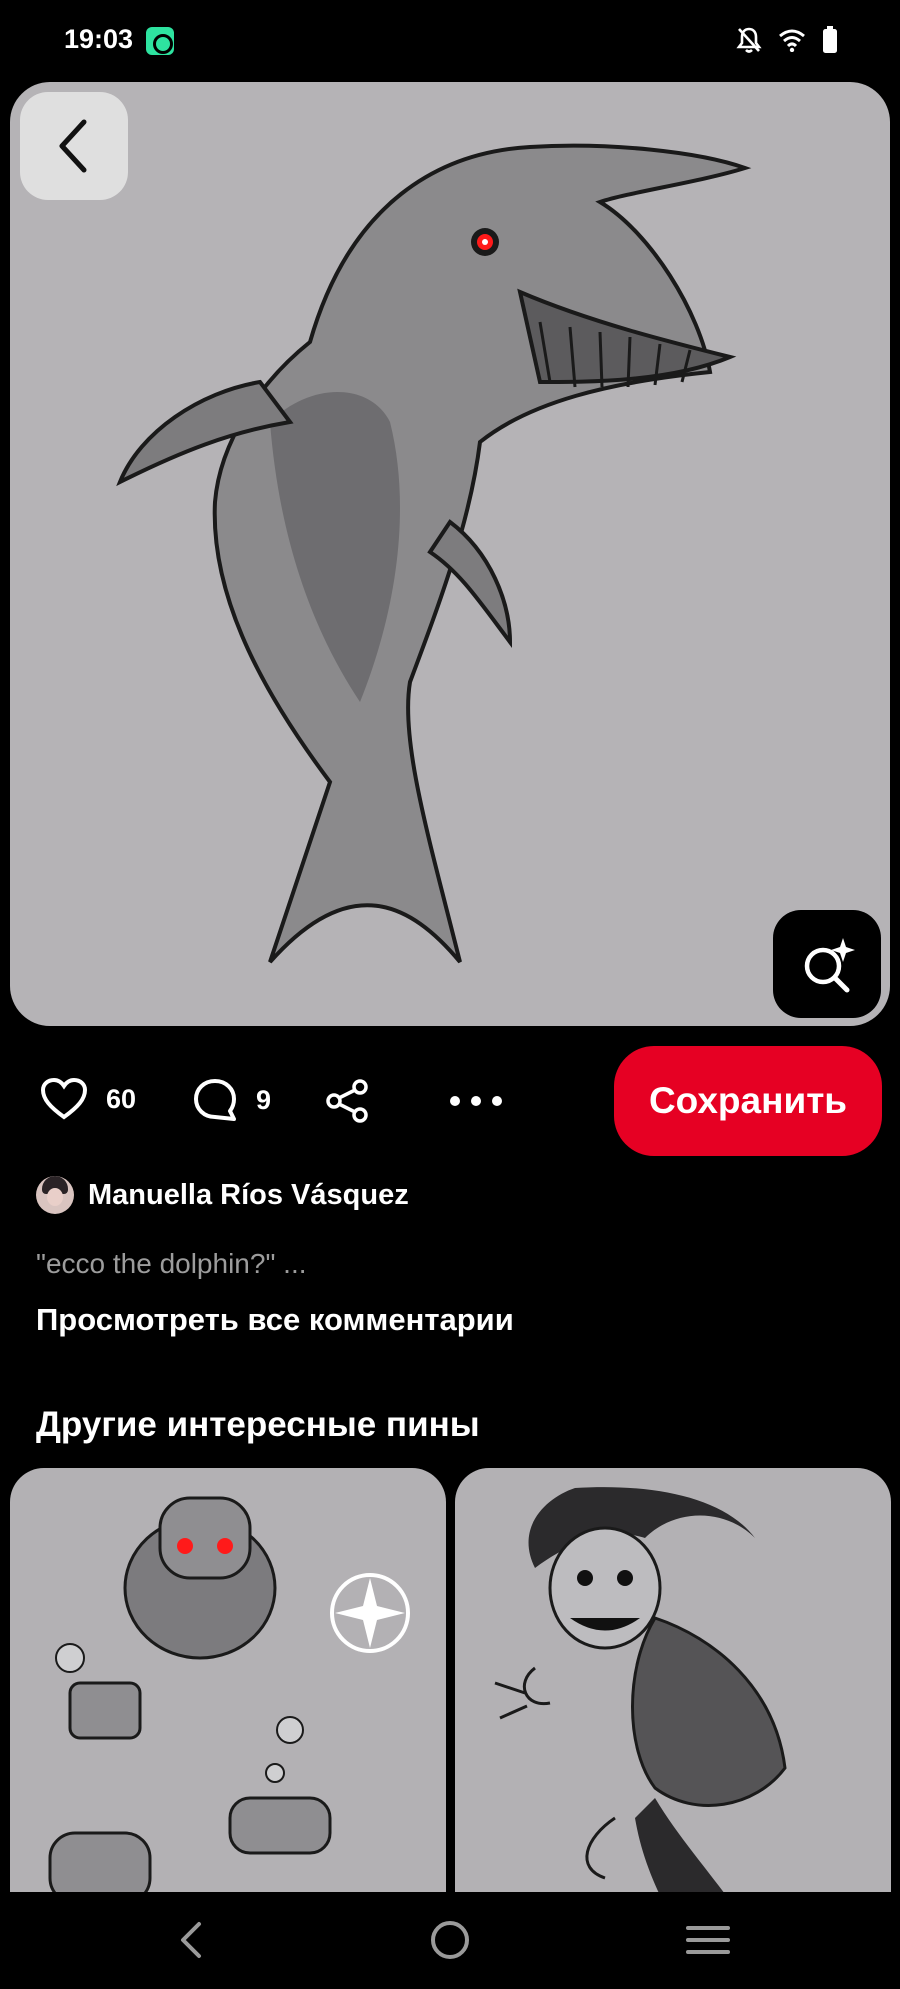  I want to click on nav-home-button, so click(450, 1940).